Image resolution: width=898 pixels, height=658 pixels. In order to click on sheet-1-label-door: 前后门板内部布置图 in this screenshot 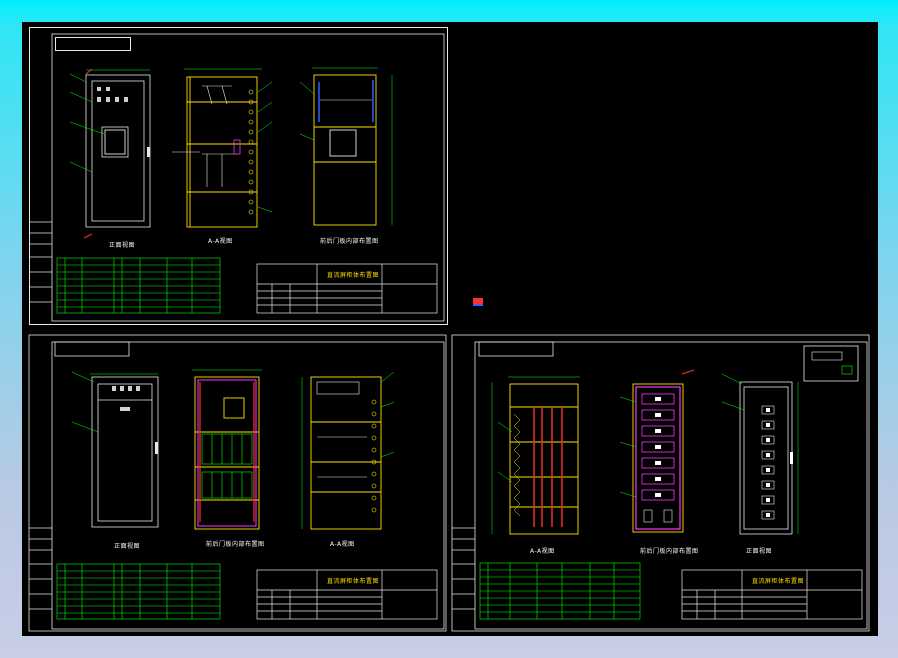, I will do `click(349, 241)`.